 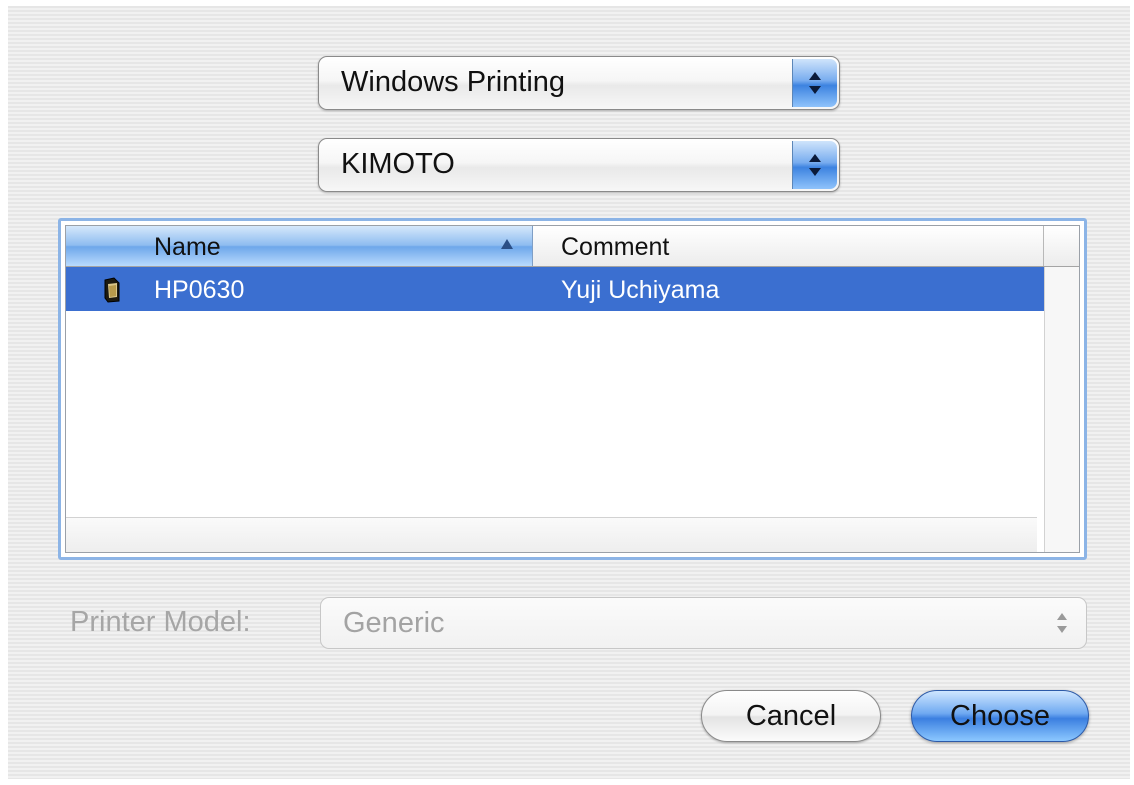 What do you see at coordinates (703, 623) in the screenshot?
I see `printer-model-popup: Generic` at bounding box center [703, 623].